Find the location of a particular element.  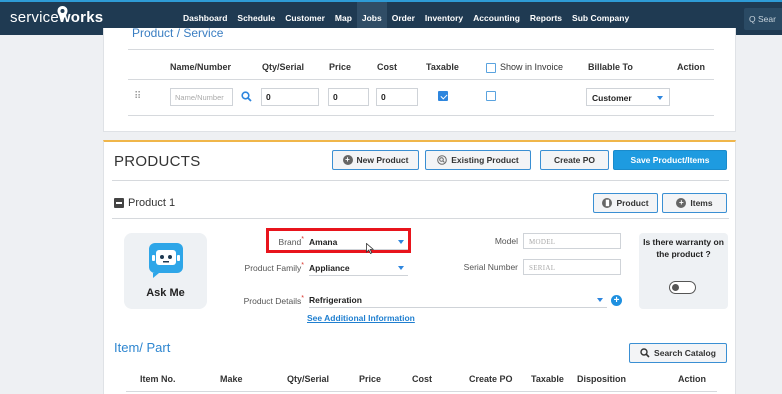

existing-product-button: Existing Product is located at coordinates (478, 160).